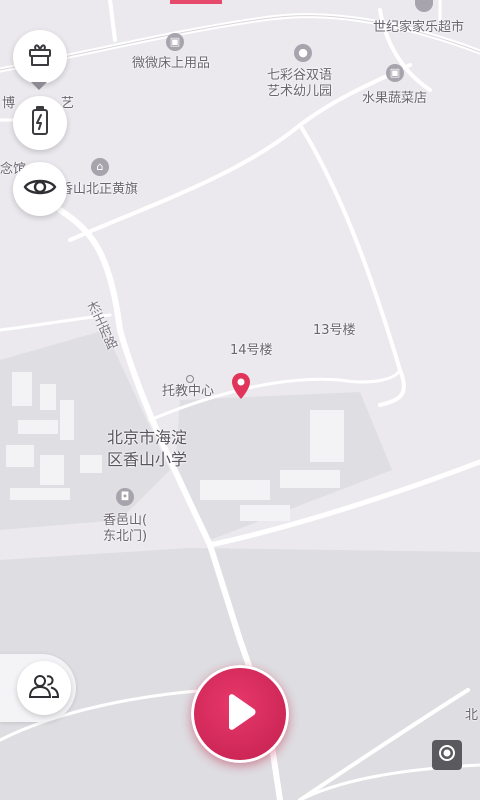 The width and height of the screenshot is (480, 800). I want to click on eye-button, so click(40, 189).